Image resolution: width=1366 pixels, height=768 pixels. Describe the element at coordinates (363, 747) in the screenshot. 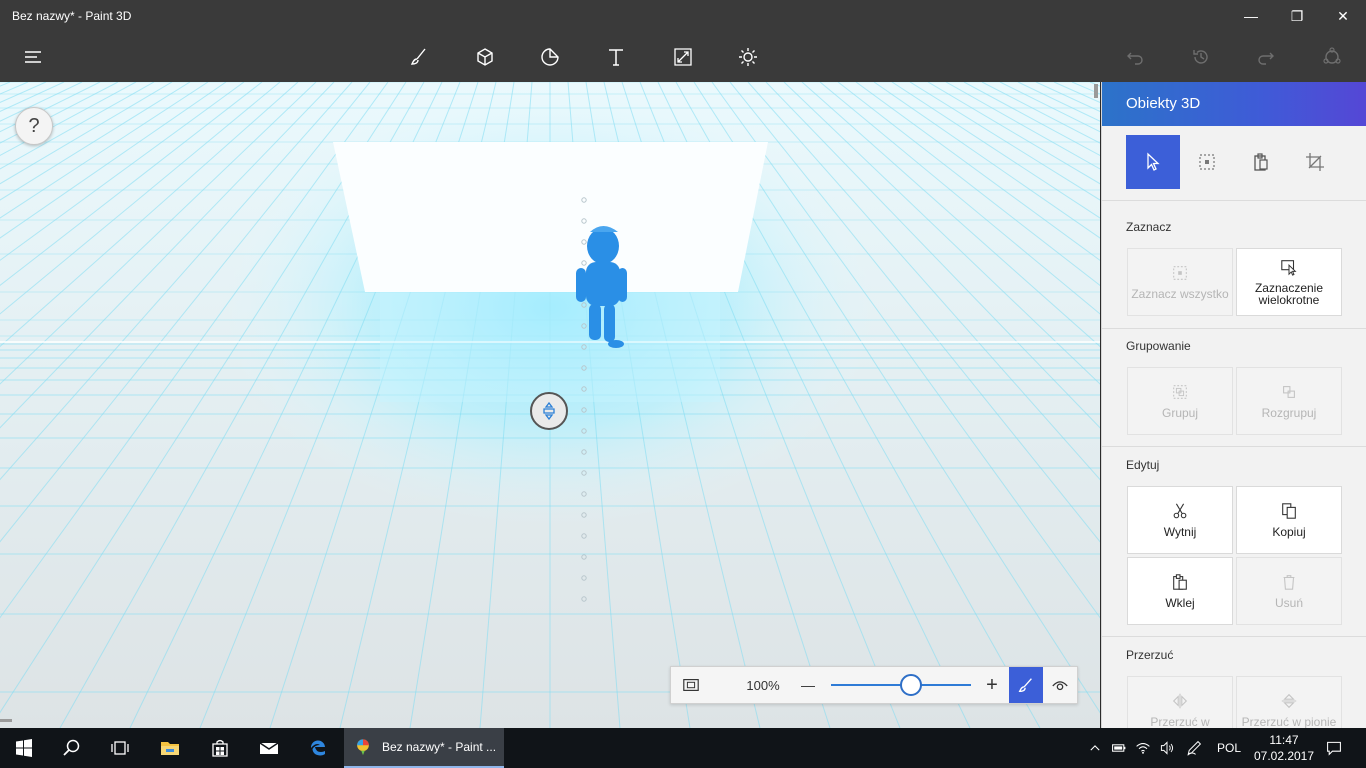

I see `paint3d-app-icon` at that location.